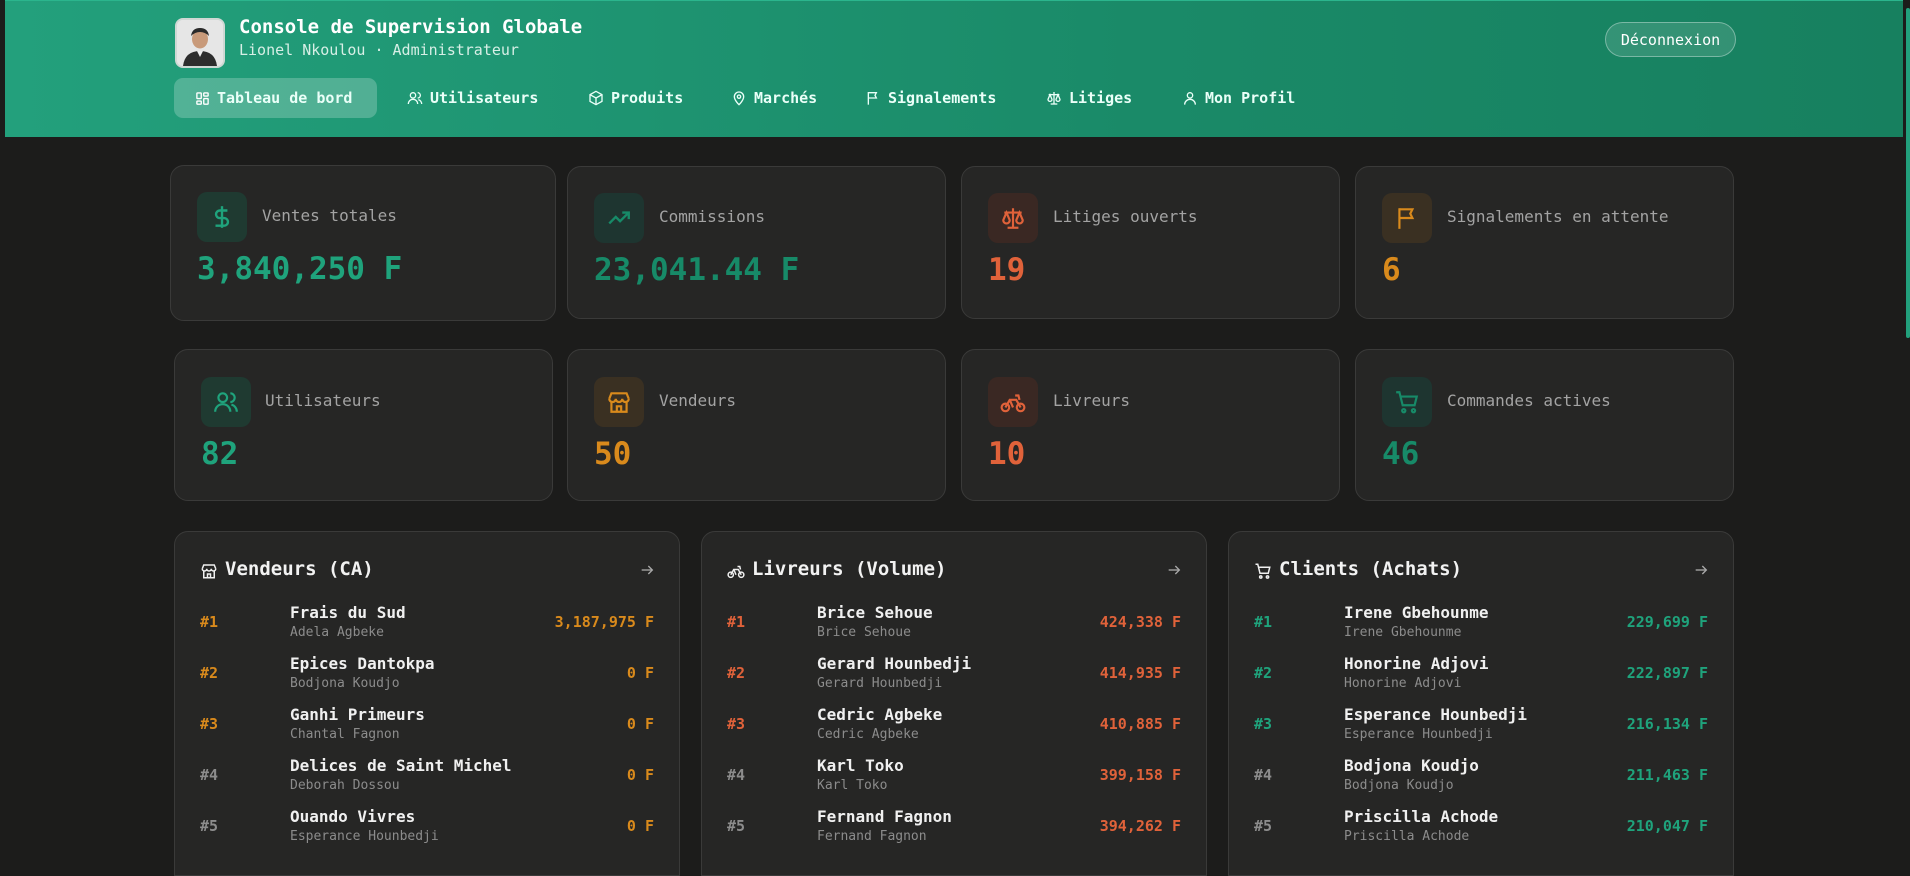  Describe the element at coordinates (1140, 622) in the screenshot. I see `item-amount: 424,338 F` at that location.